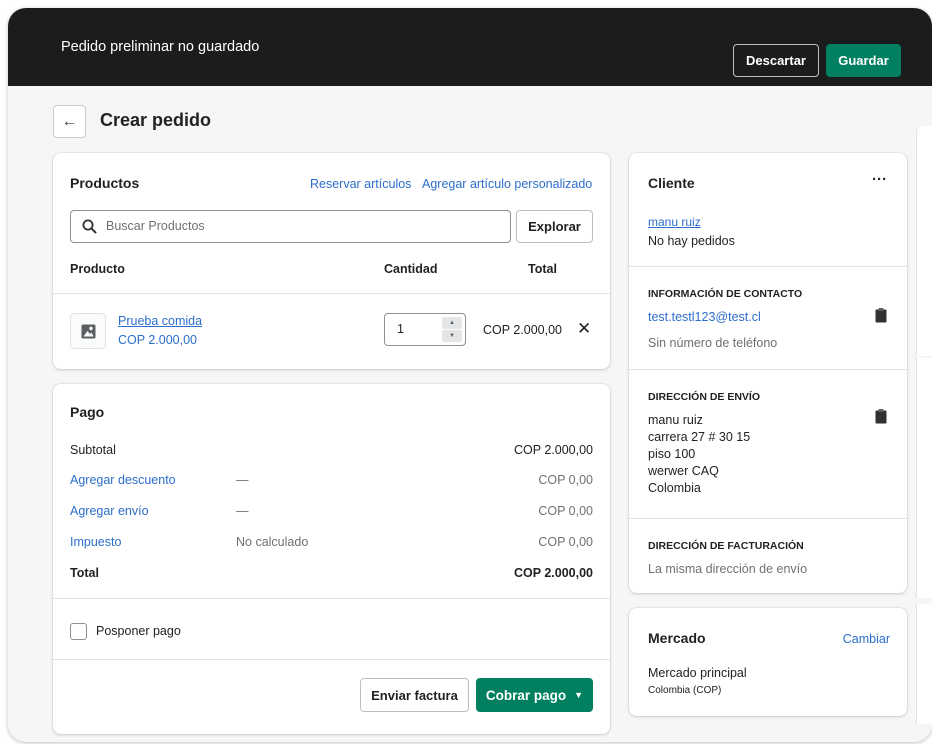 The width and height of the screenshot is (932, 744). What do you see at coordinates (526, 695) in the screenshot?
I see `collect-payment-label: Cobrar pago` at bounding box center [526, 695].